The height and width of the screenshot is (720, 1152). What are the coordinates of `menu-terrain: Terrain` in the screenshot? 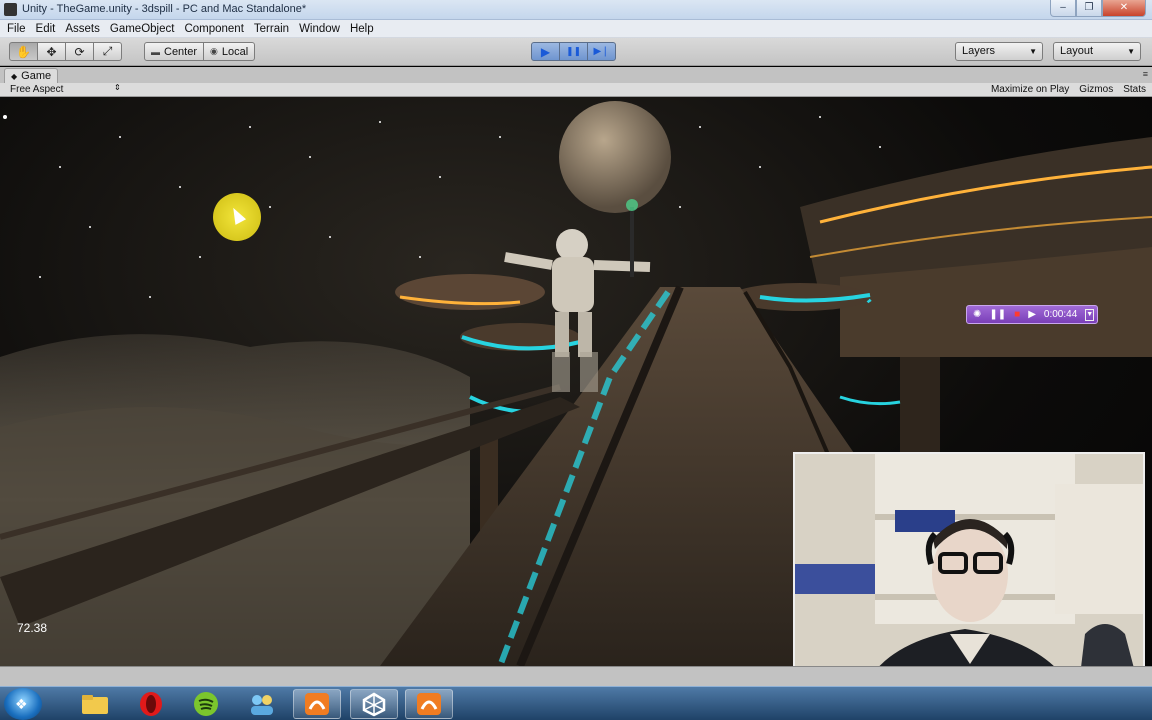 It's located at (271, 29).